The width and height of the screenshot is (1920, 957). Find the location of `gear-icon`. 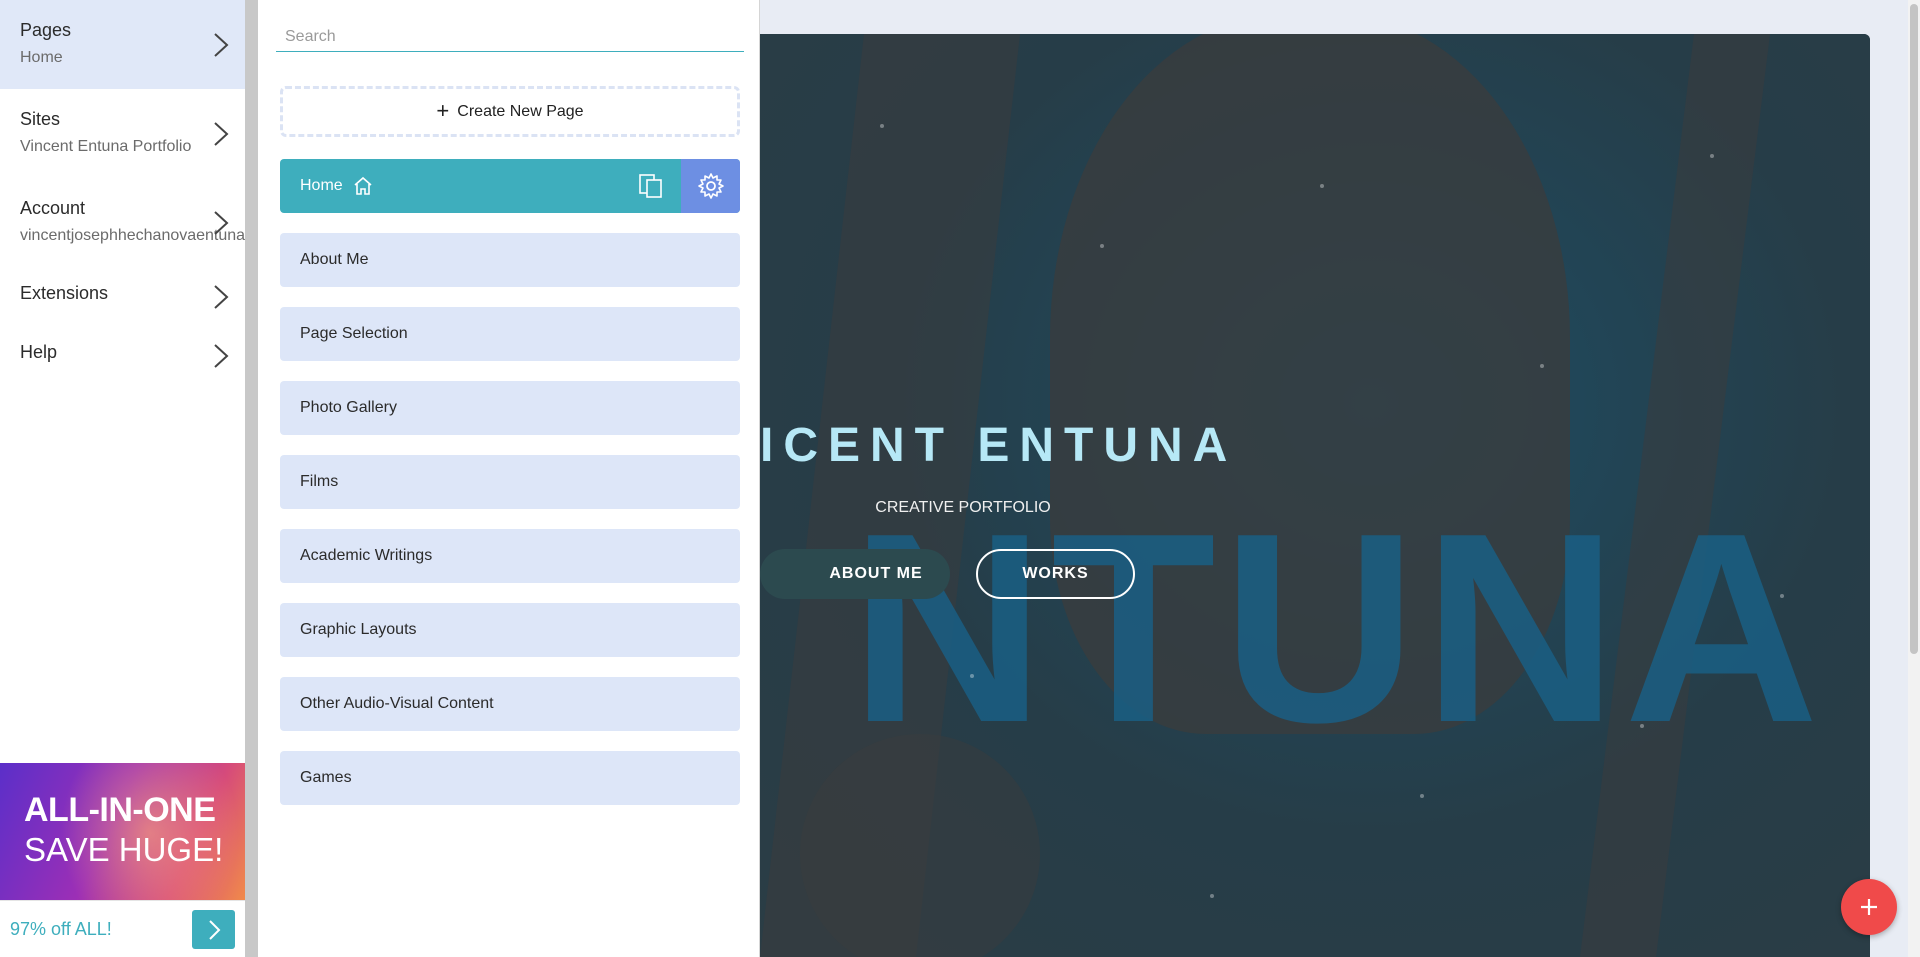

gear-icon is located at coordinates (710, 186).